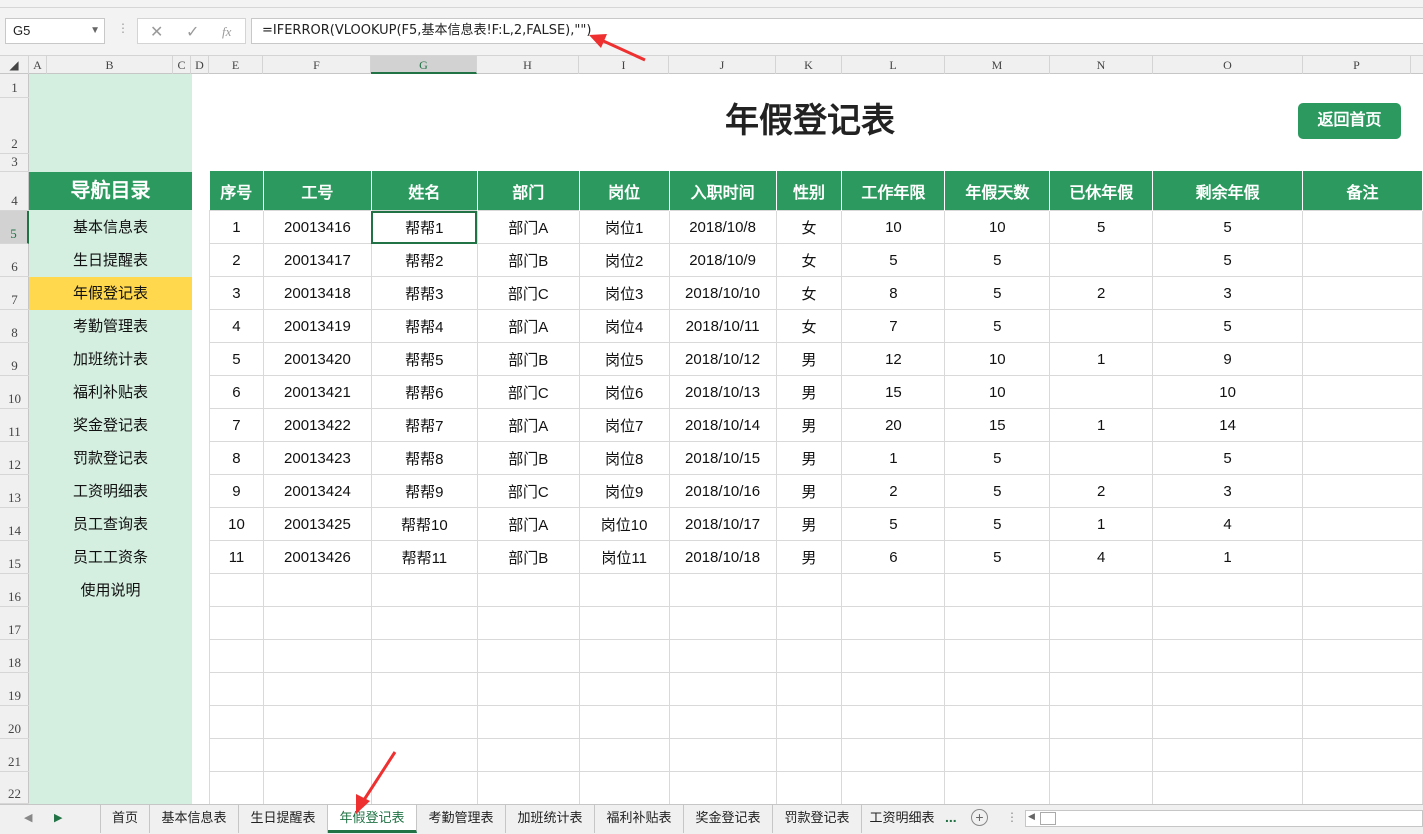  Describe the element at coordinates (424, 392) in the screenshot. I see `cell-name: 帮帮6` at that location.